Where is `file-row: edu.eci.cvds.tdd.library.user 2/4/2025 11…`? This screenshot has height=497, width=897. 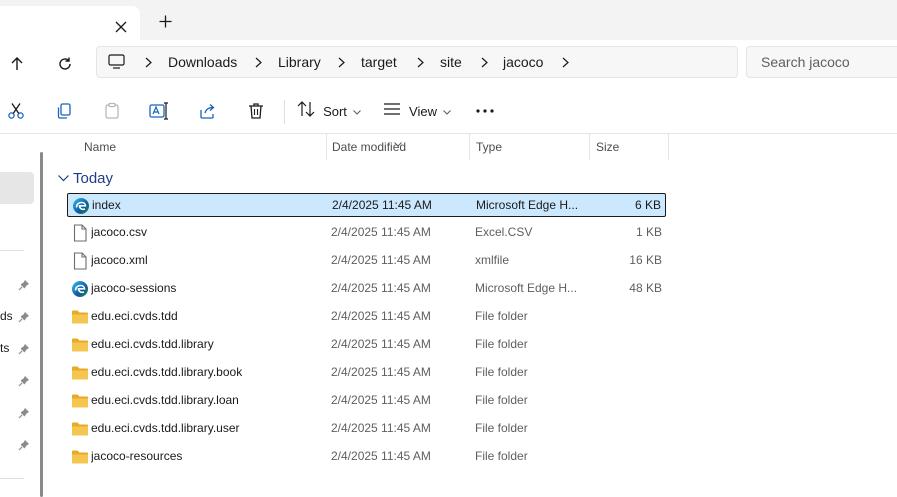 file-row: edu.eci.cvds.tdd.library.user 2/4/2025 11… is located at coordinates (366, 429).